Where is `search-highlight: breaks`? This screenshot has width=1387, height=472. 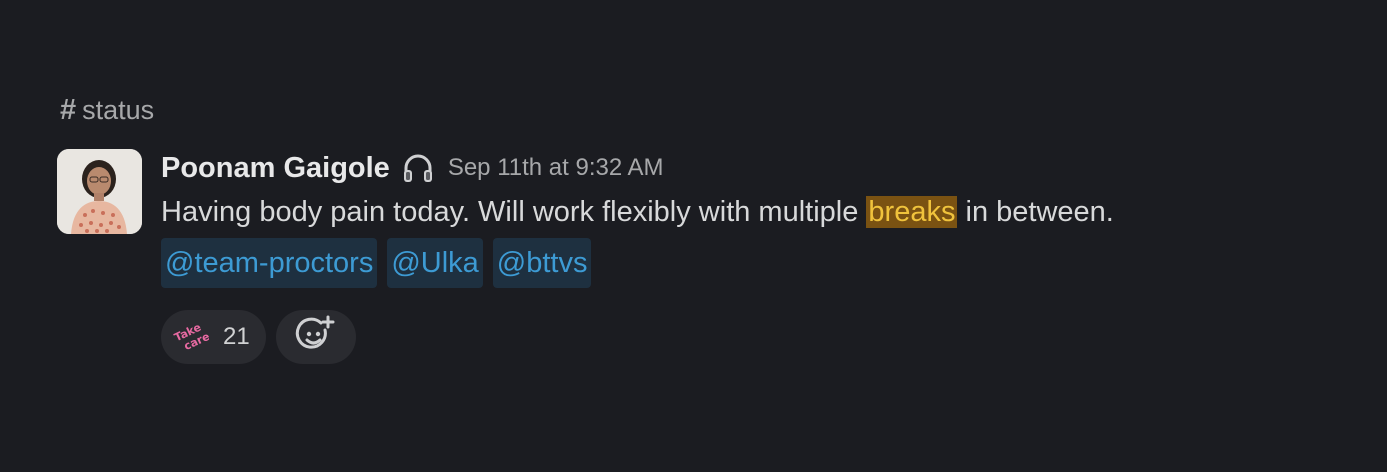 search-highlight: breaks is located at coordinates (912, 212).